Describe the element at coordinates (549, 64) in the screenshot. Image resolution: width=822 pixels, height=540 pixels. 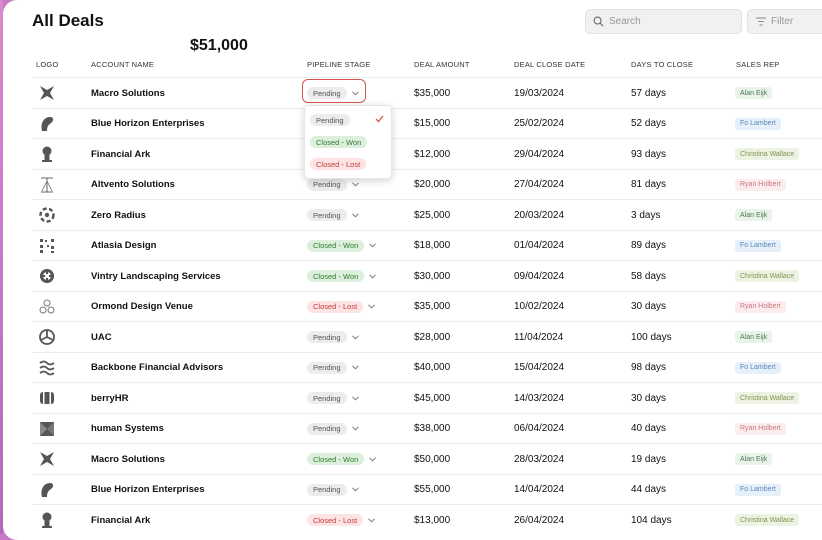
I see `column-header-close-date: DEAL CLOSE DATE` at that location.